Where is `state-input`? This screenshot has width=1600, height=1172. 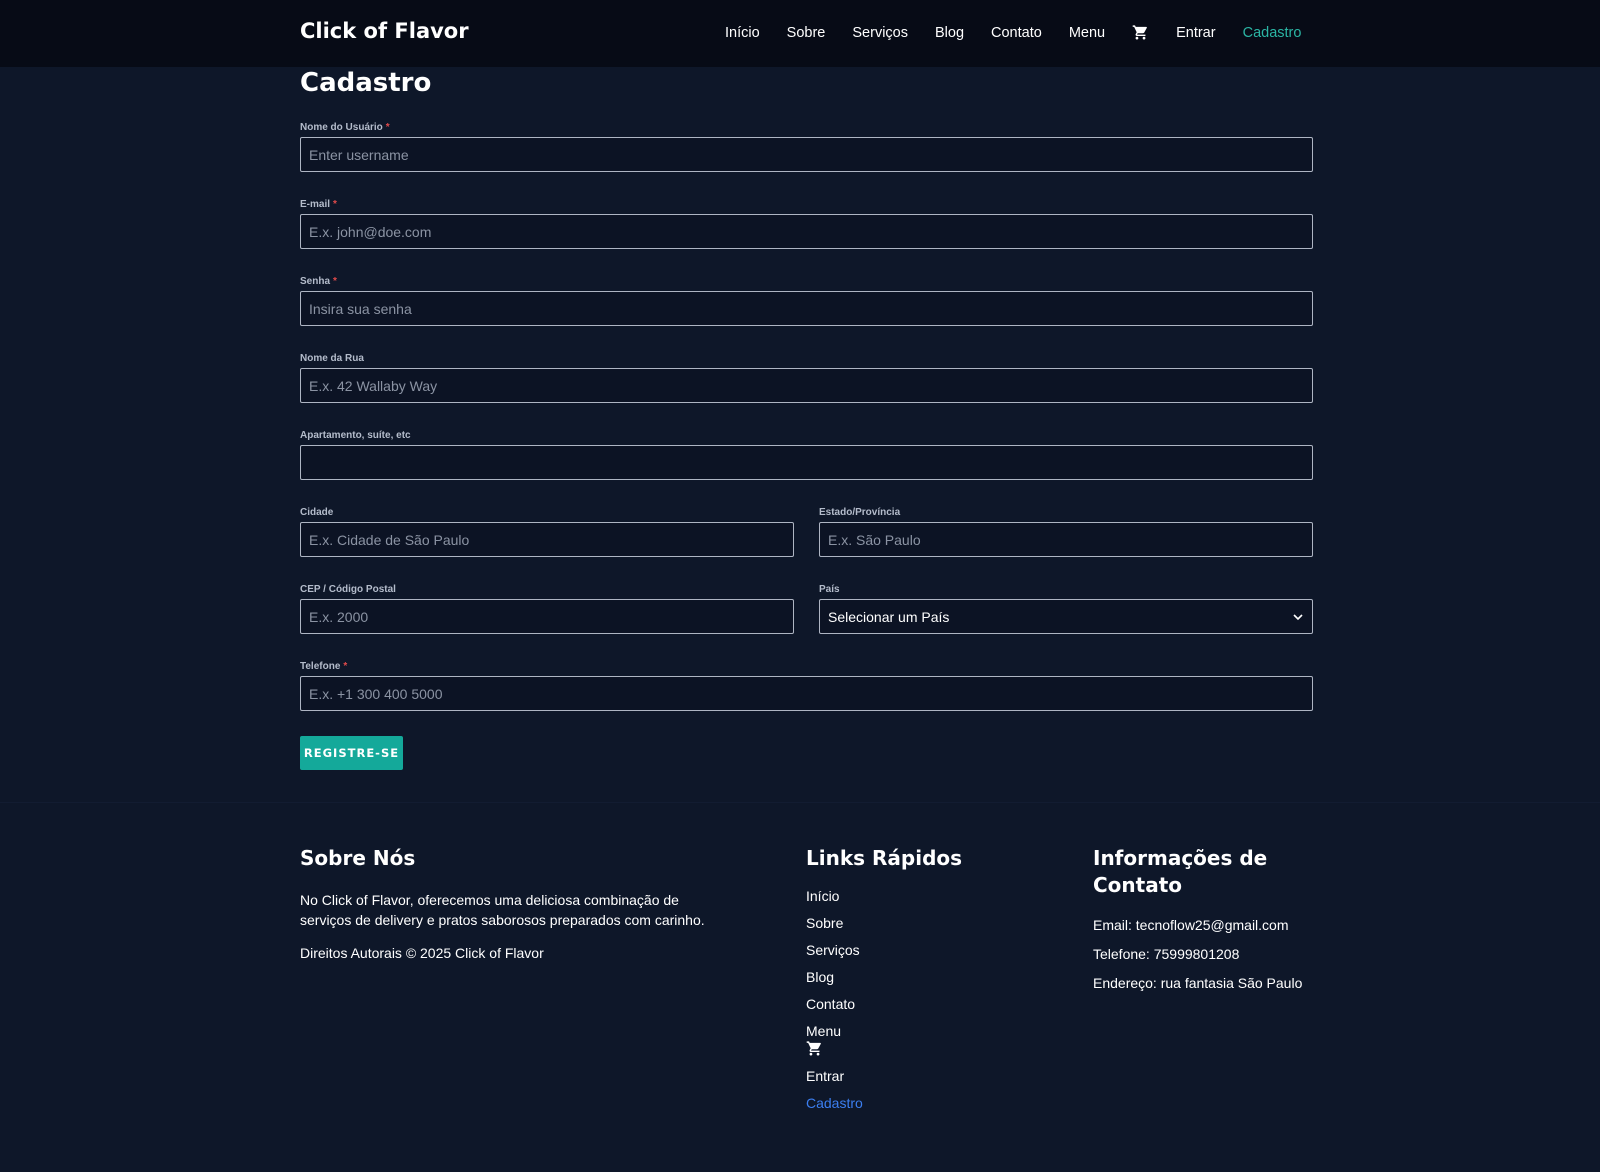 state-input is located at coordinates (1066, 539).